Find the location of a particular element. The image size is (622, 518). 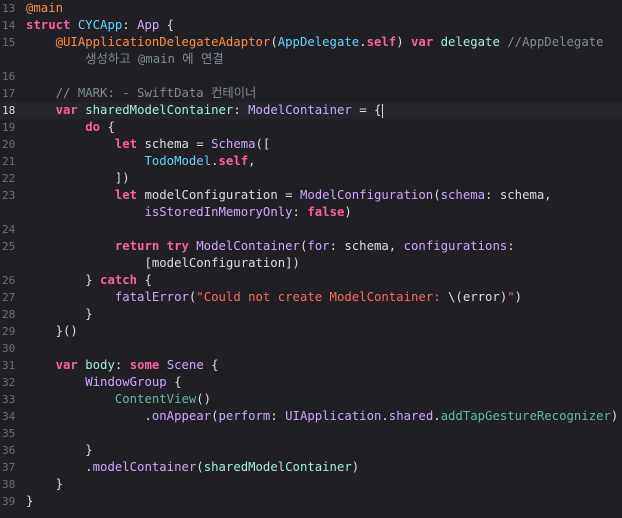

code-text: struct CYCApp: App { is located at coordinates (100, 25).